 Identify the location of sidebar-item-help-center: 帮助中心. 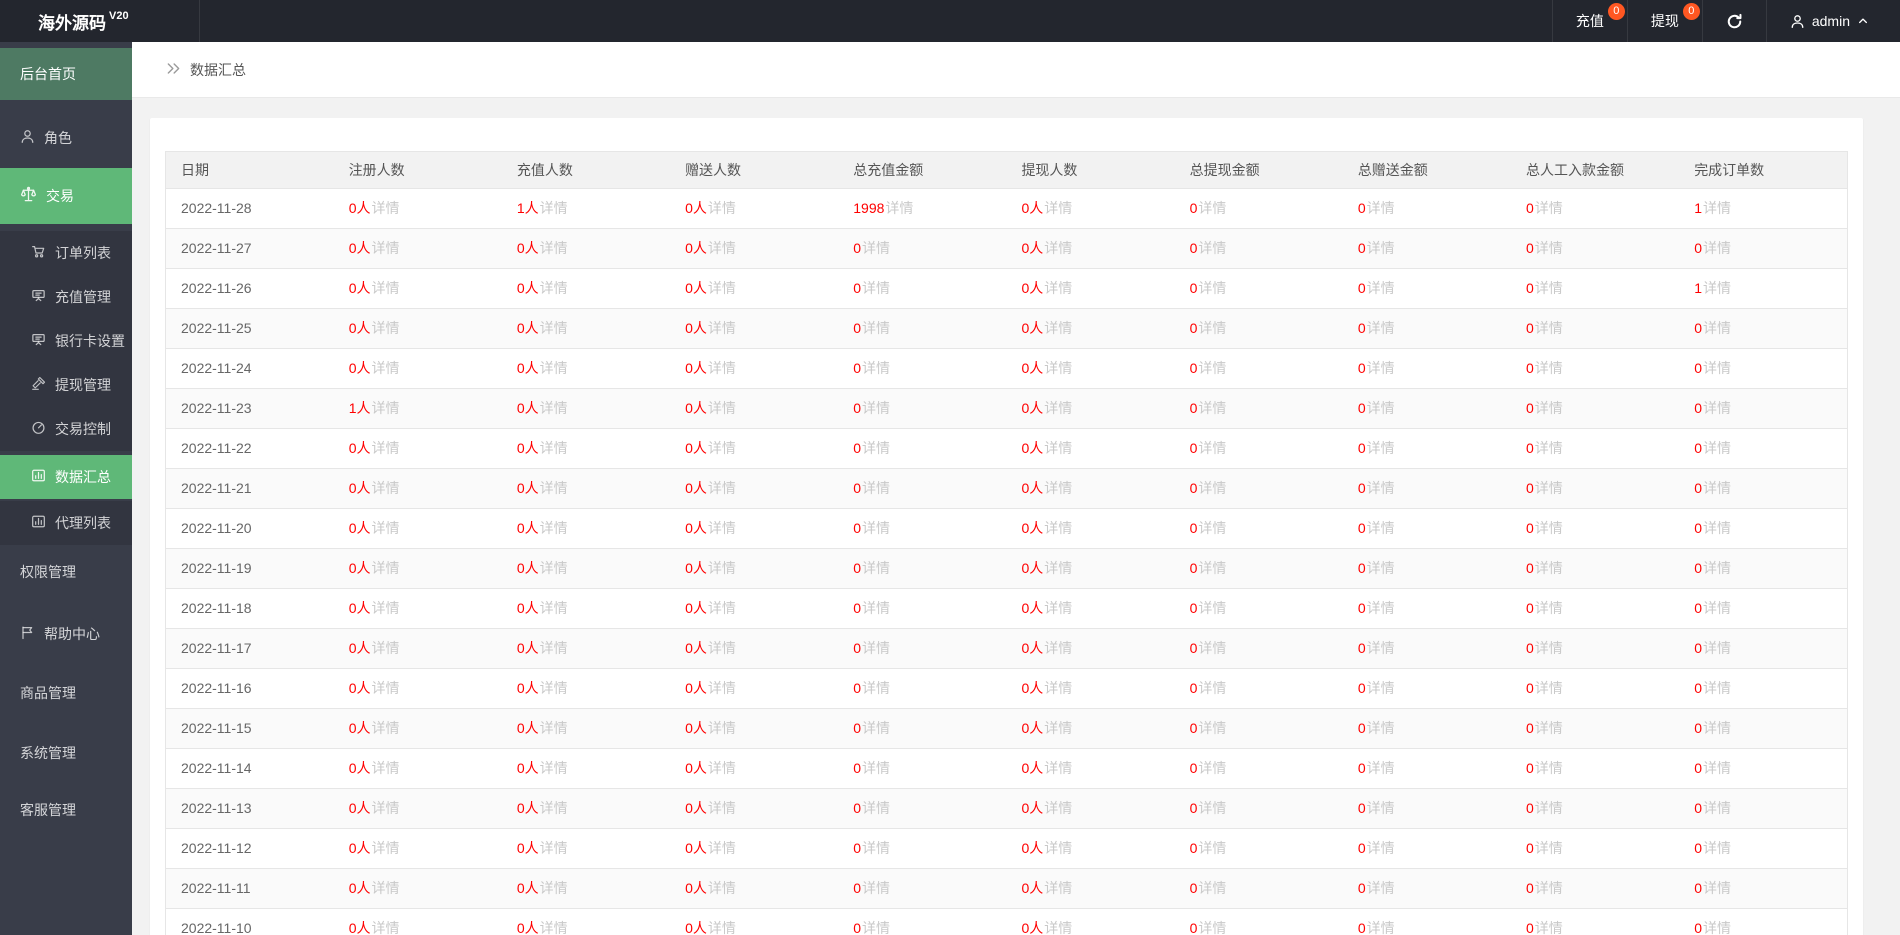
(66, 634).